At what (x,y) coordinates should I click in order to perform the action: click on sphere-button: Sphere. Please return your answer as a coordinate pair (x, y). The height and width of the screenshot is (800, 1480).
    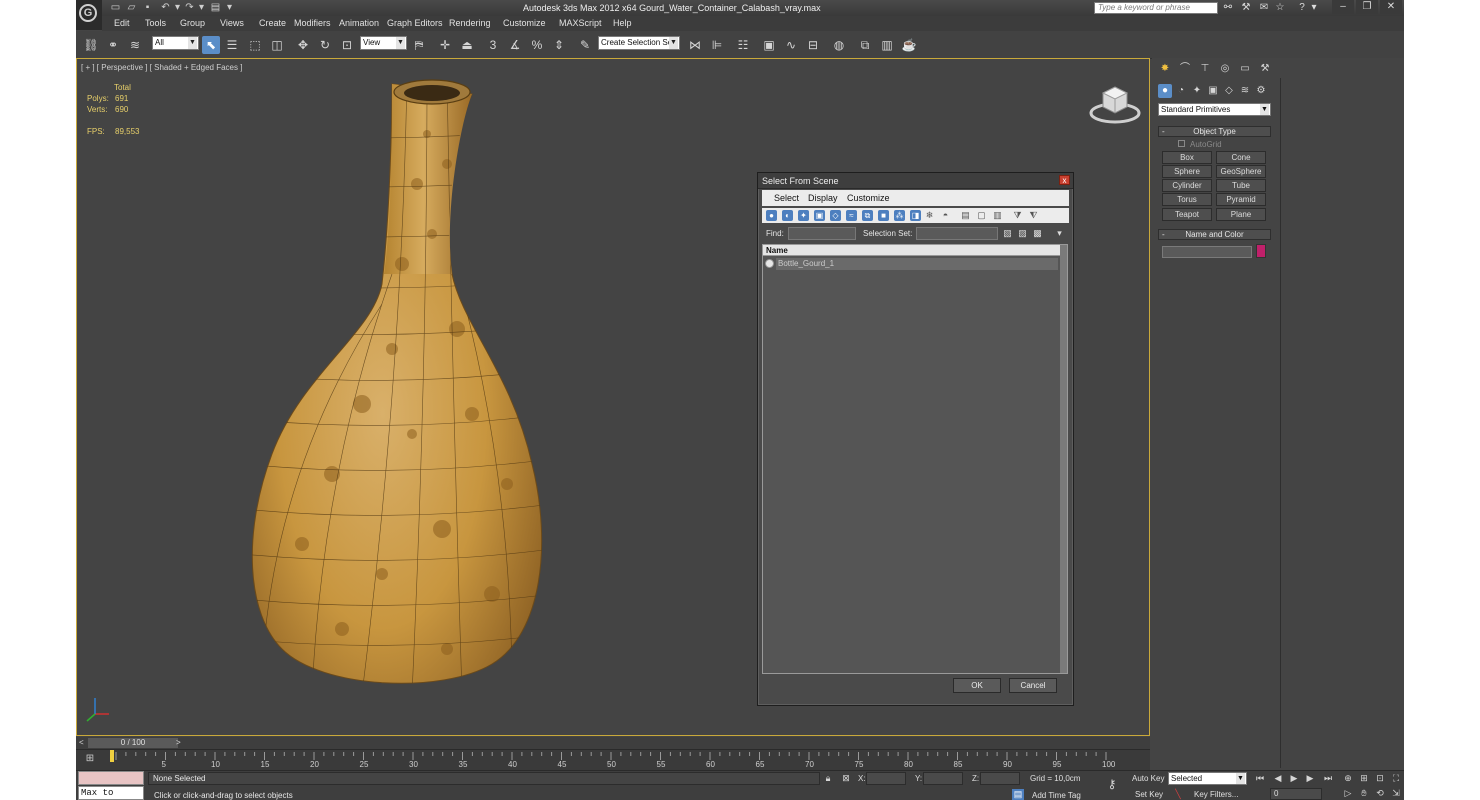
    Looking at the image, I should click on (1187, 171).